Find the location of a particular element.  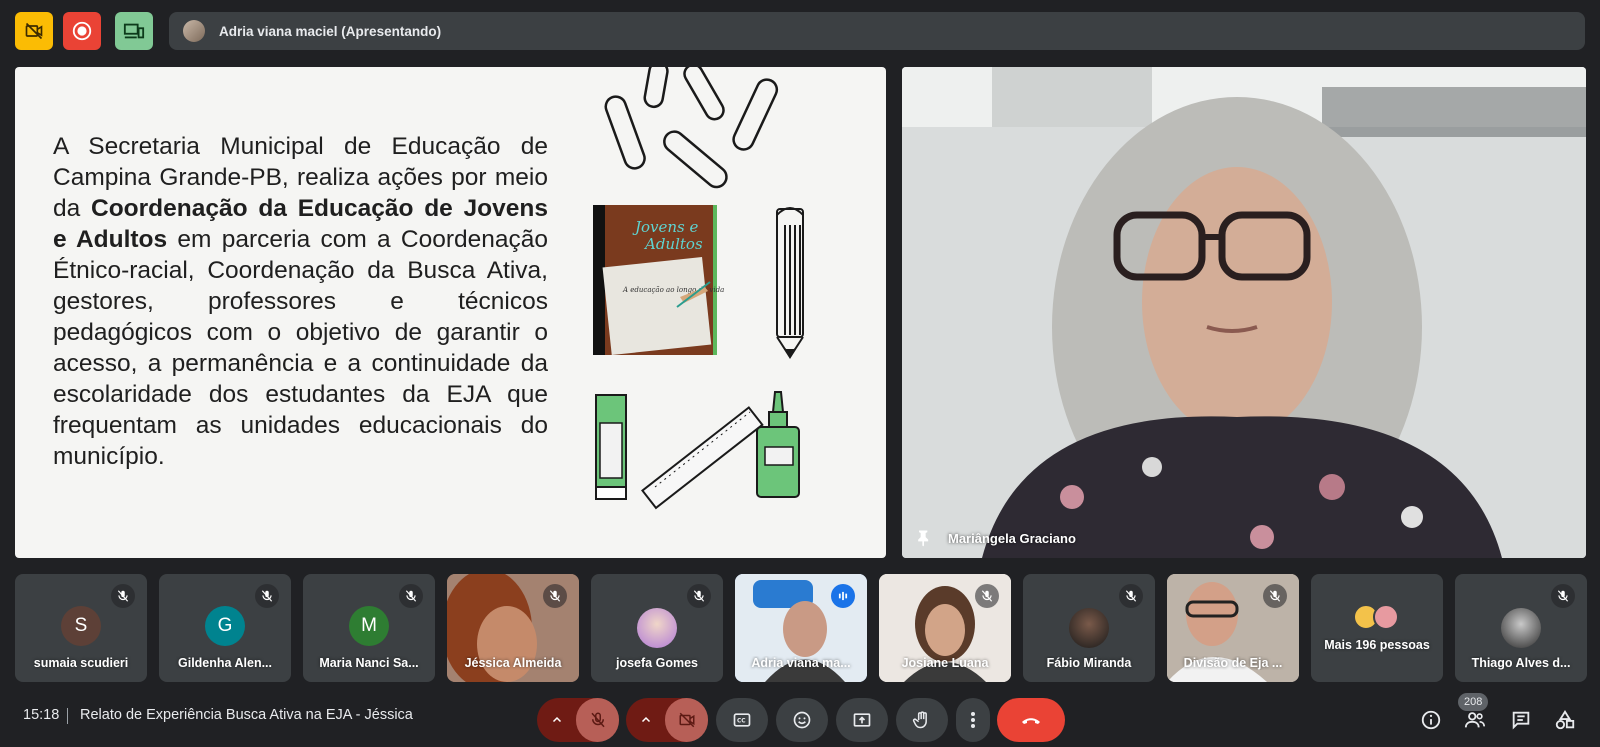

chat-icon is located at coordinates (1521, 720).